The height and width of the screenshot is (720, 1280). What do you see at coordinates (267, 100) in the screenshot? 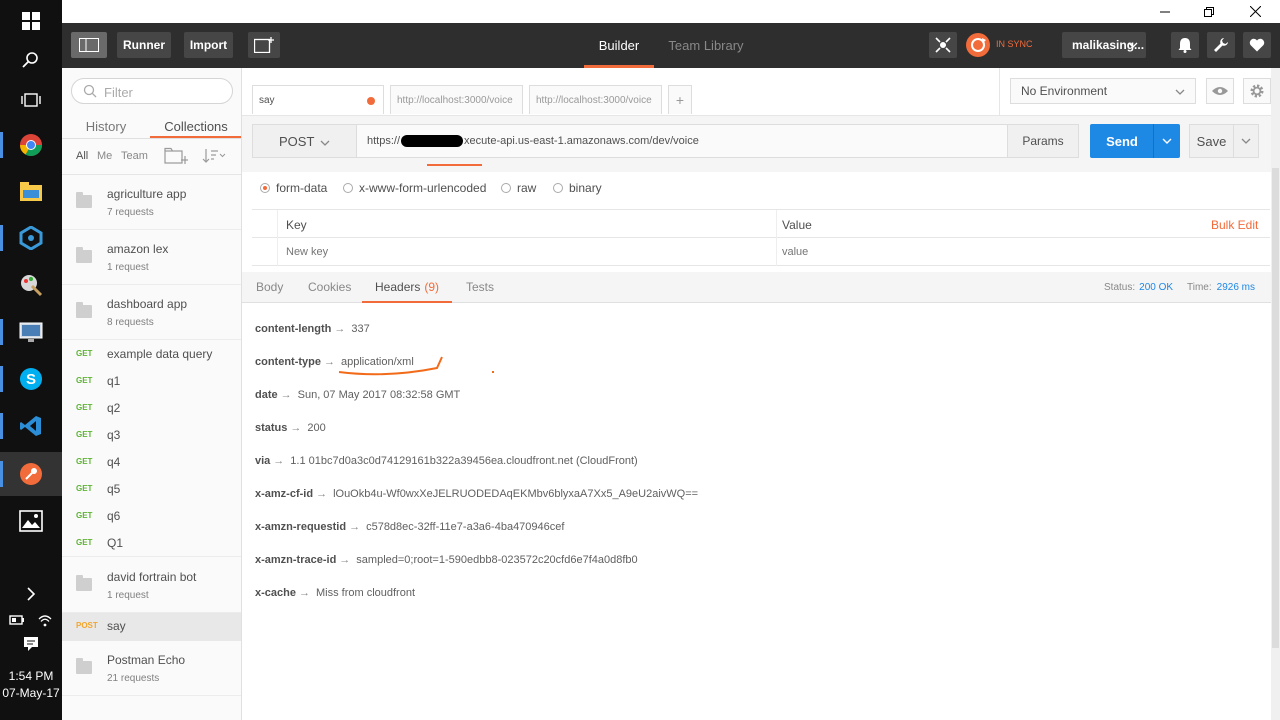
I see `request-tab-label: say` at bounding box center [267, 100].